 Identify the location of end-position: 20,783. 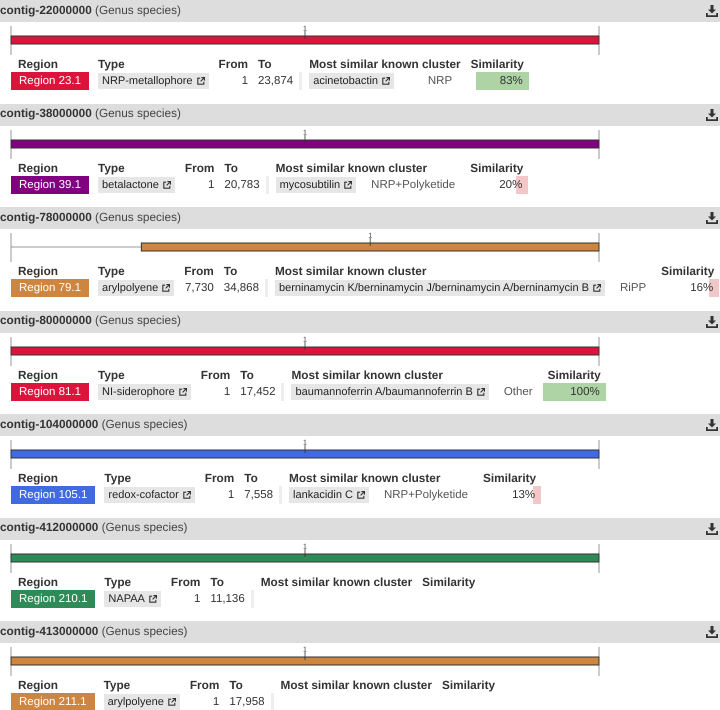
(244, 185).